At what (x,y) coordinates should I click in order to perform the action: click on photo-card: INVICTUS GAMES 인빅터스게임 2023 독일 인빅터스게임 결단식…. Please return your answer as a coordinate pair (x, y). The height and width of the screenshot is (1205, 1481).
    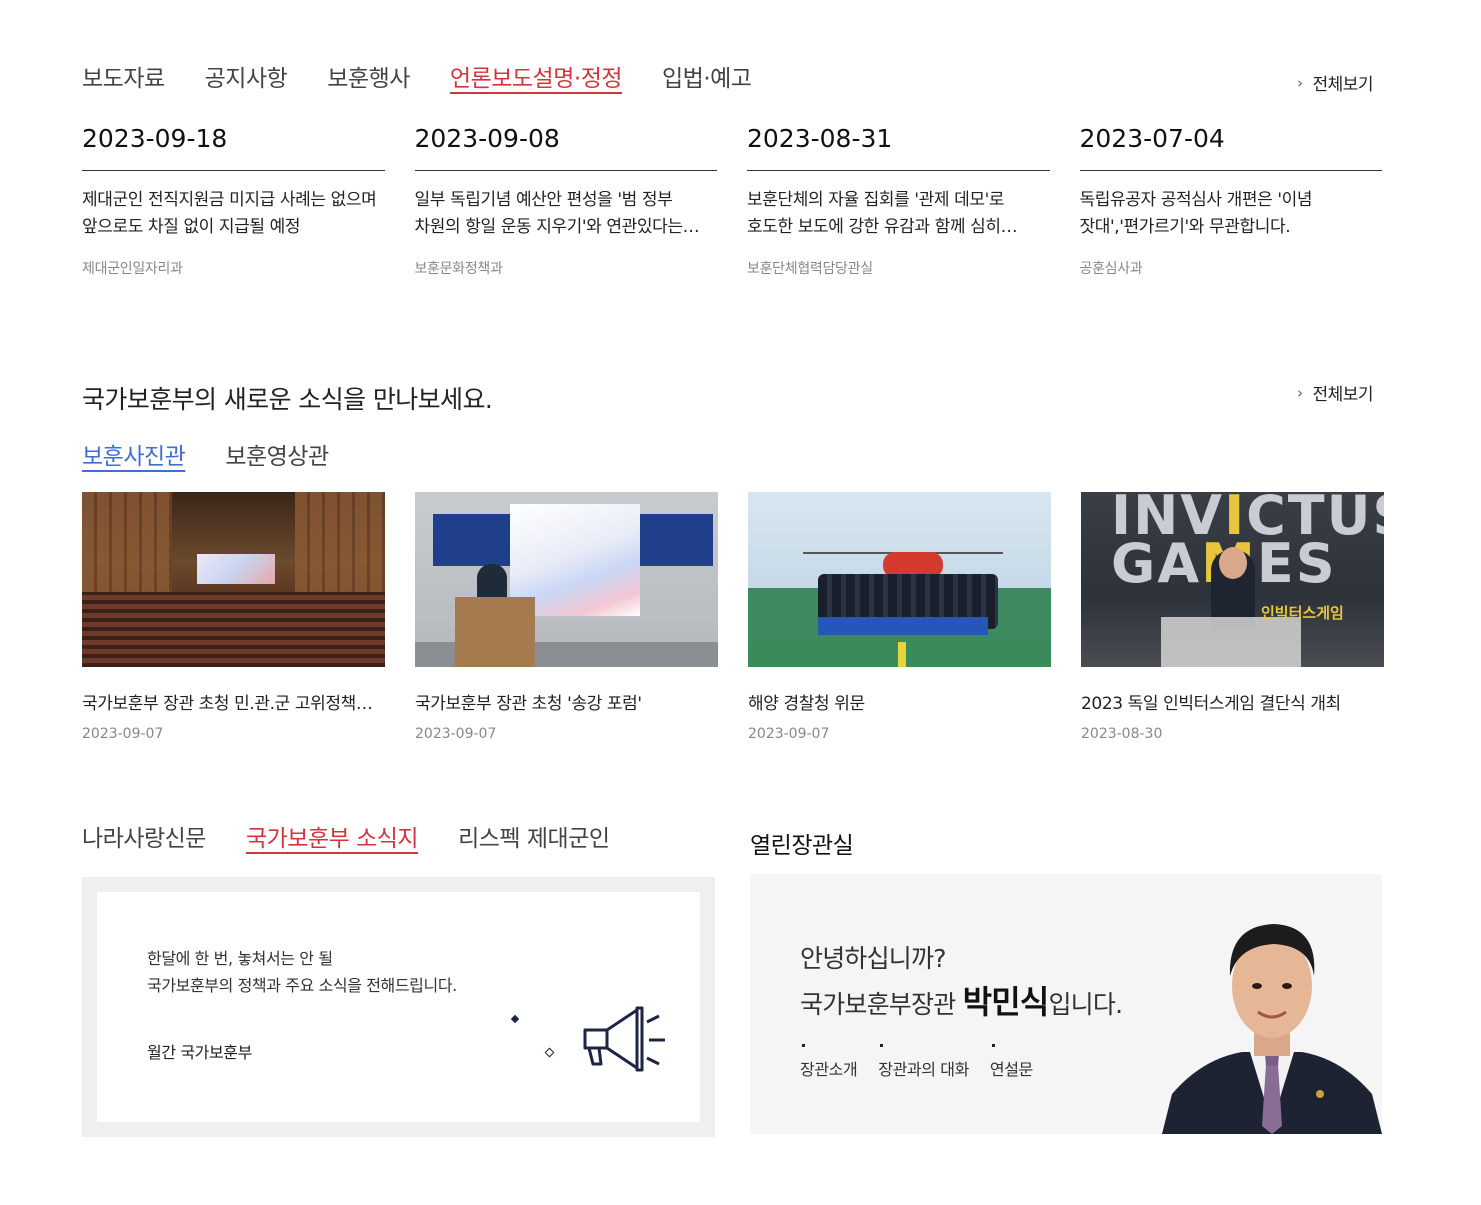
    Looking at the image, I should click on (1232, 617).